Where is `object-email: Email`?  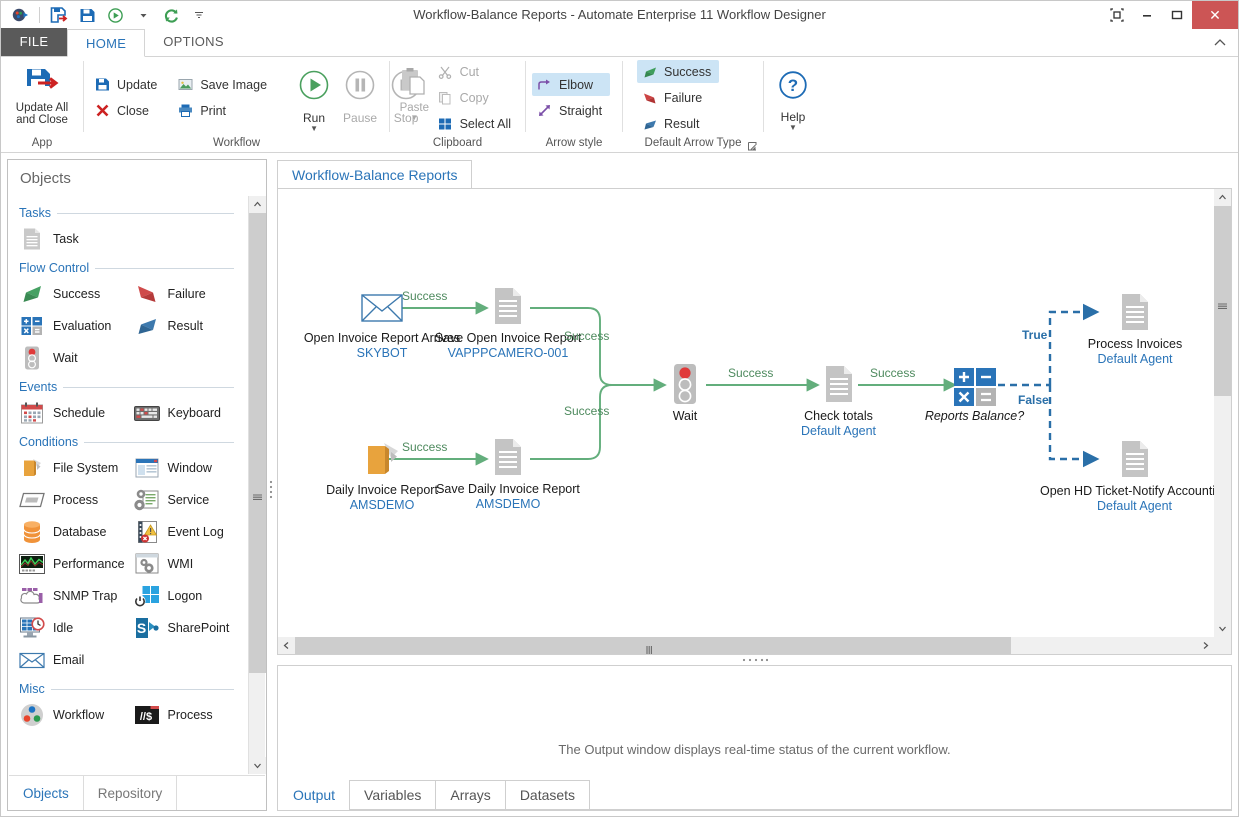
object-email: Email is located at coordinates (78, 660).